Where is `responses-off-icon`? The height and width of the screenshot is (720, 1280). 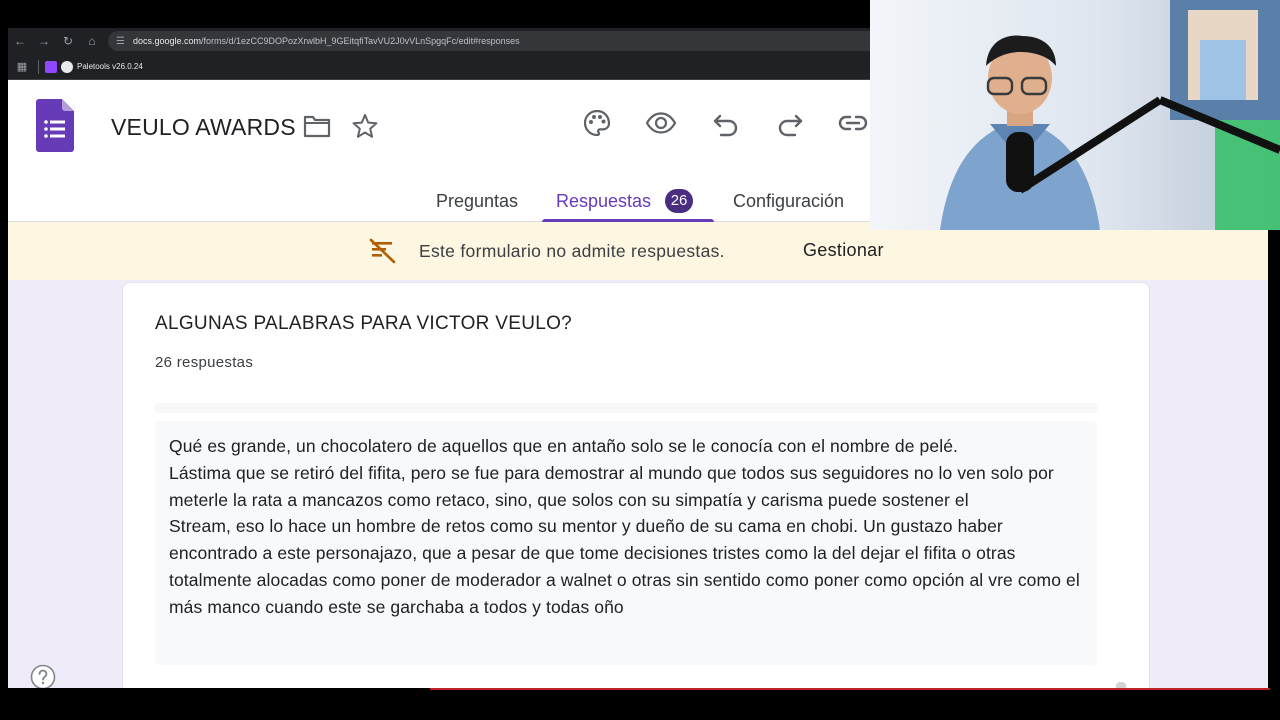 responses-off-icon is located at coordinates (382, 251).